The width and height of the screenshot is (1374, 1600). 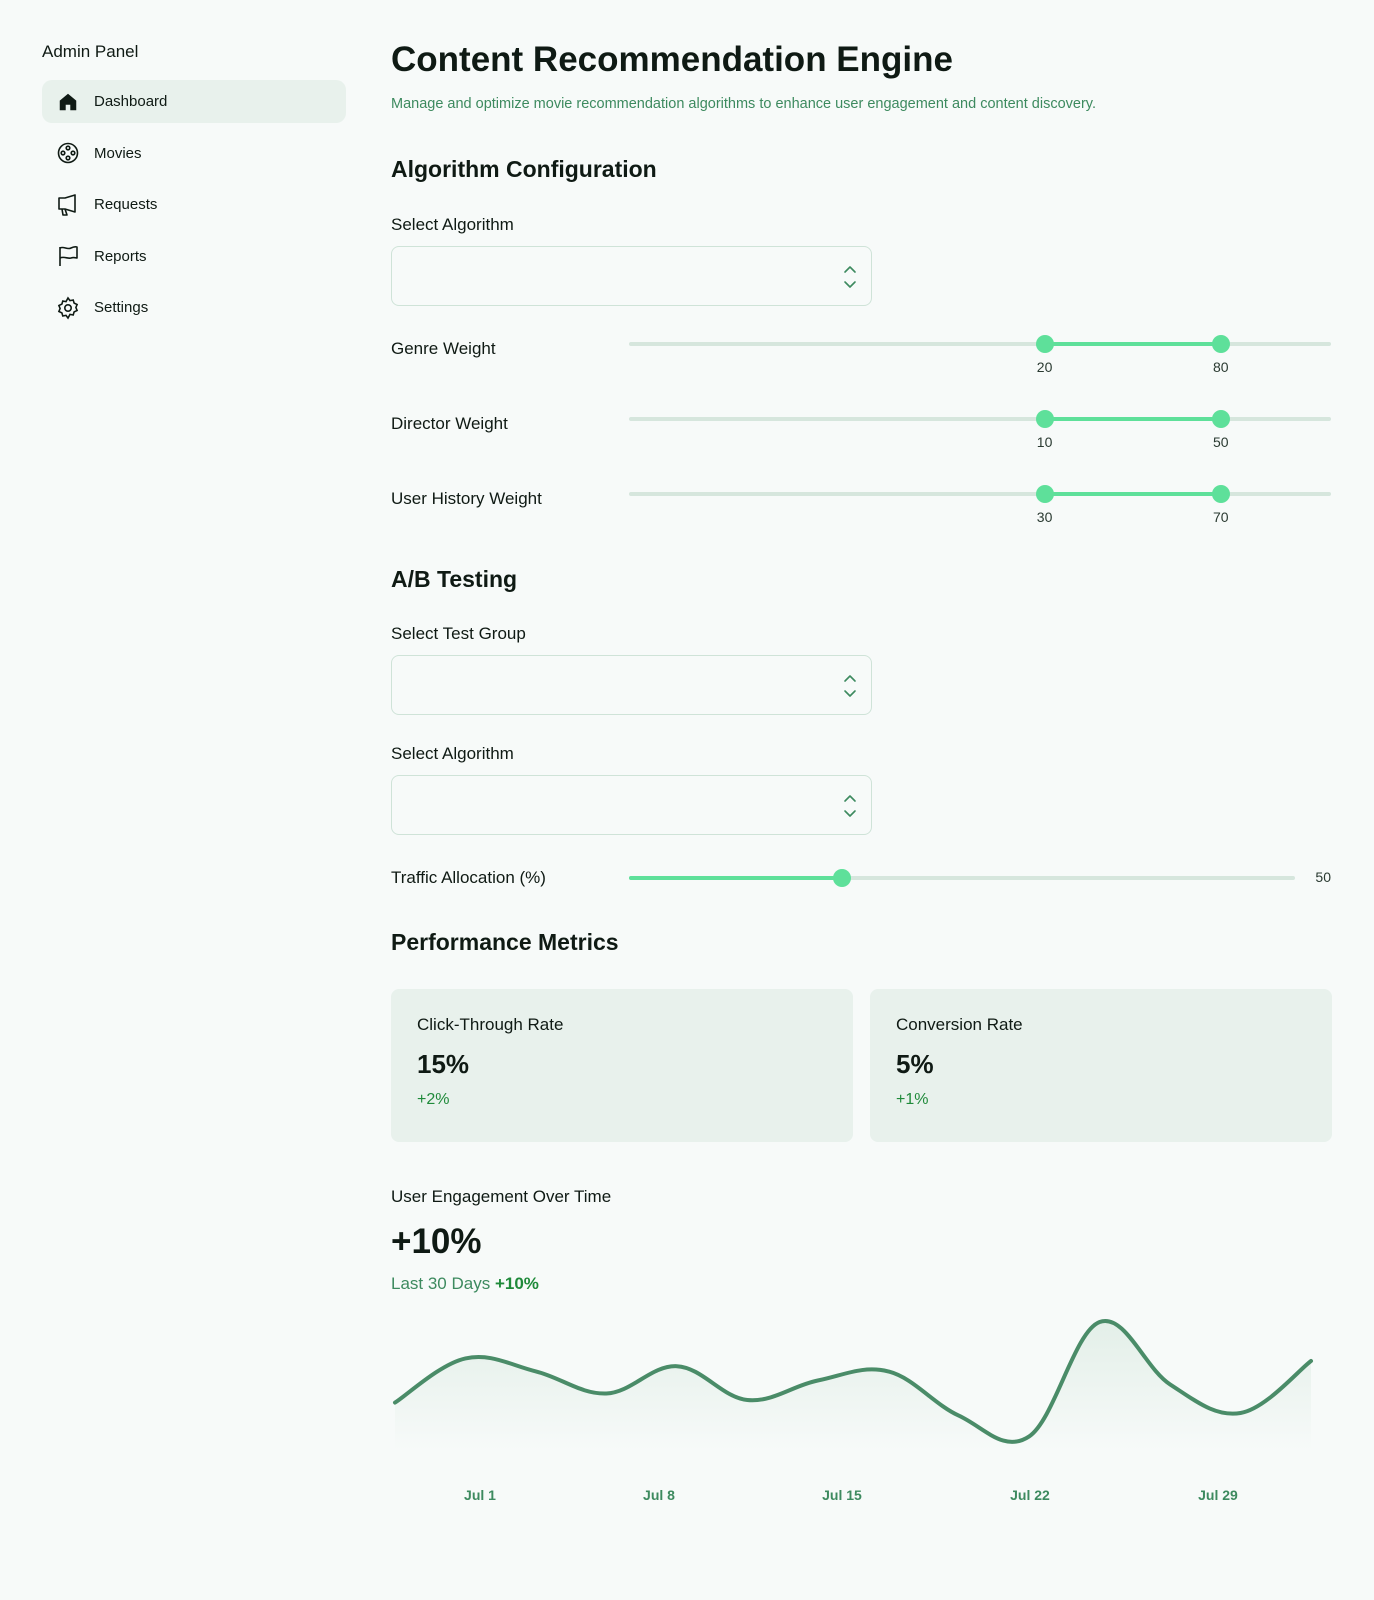 I want to click on slider-min-value: 20, so click(x=1044, y=367).